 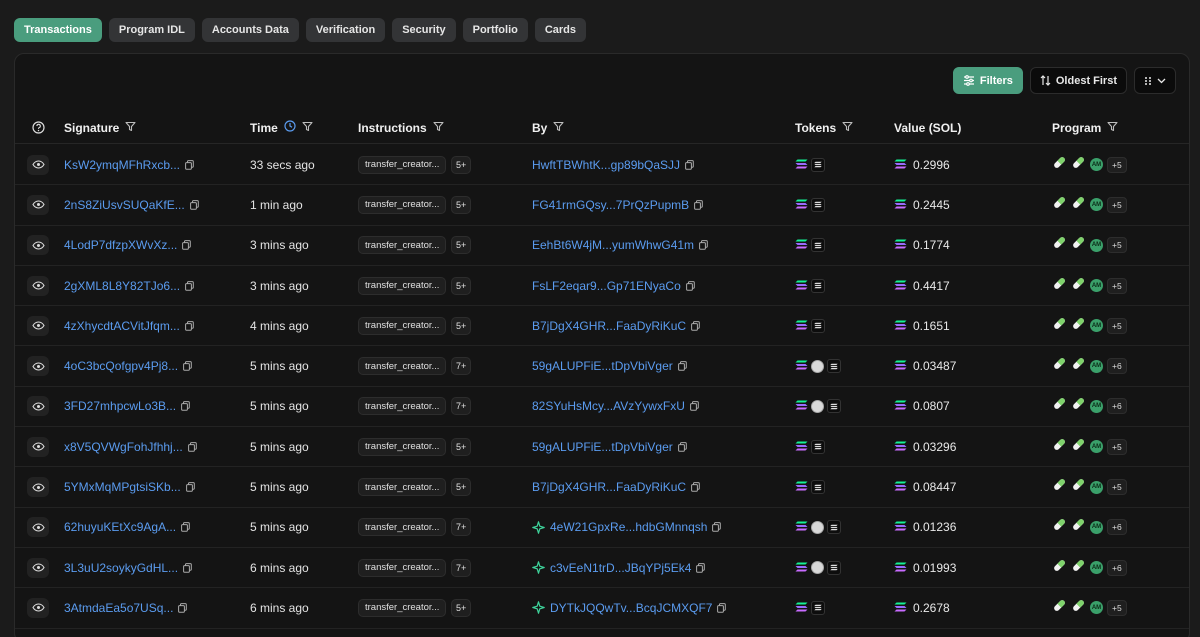 What do you see at coordinates (631, 608) in the screenshot?
I see `signer-link: DYTkJQQwTv...BcqJCMXQF7` at bounding box center [631, 608].